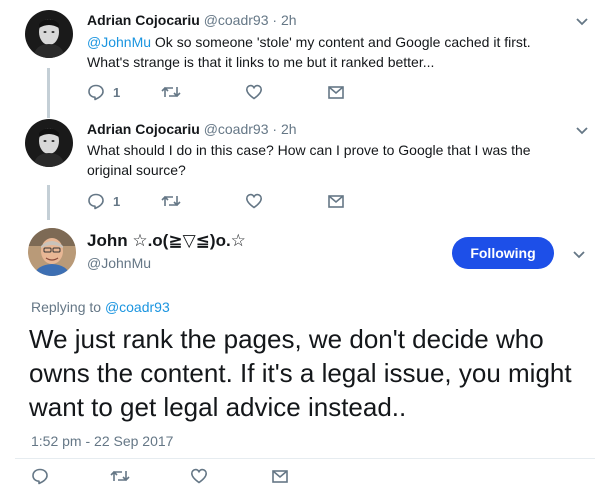  I want to click on reply-button, so click(40, 476).